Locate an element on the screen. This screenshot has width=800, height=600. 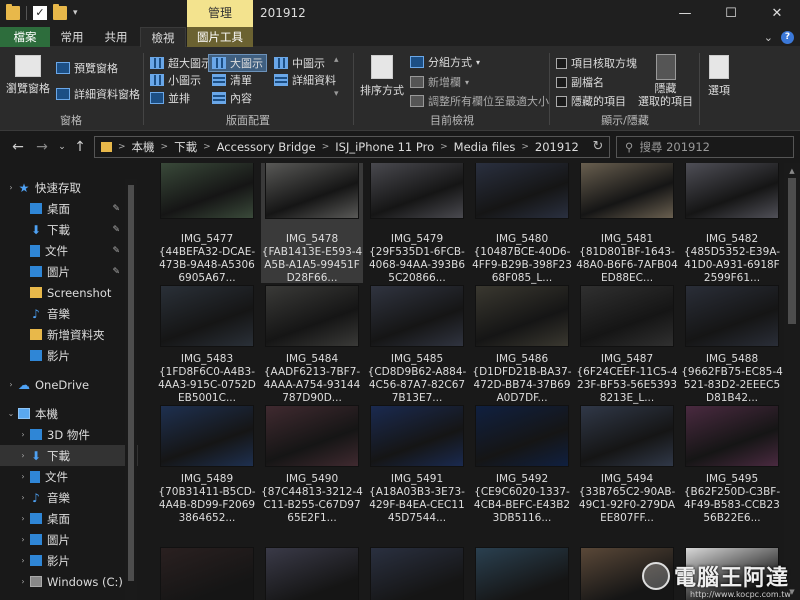
minimize-button: — is located at coordinates (685, 13).